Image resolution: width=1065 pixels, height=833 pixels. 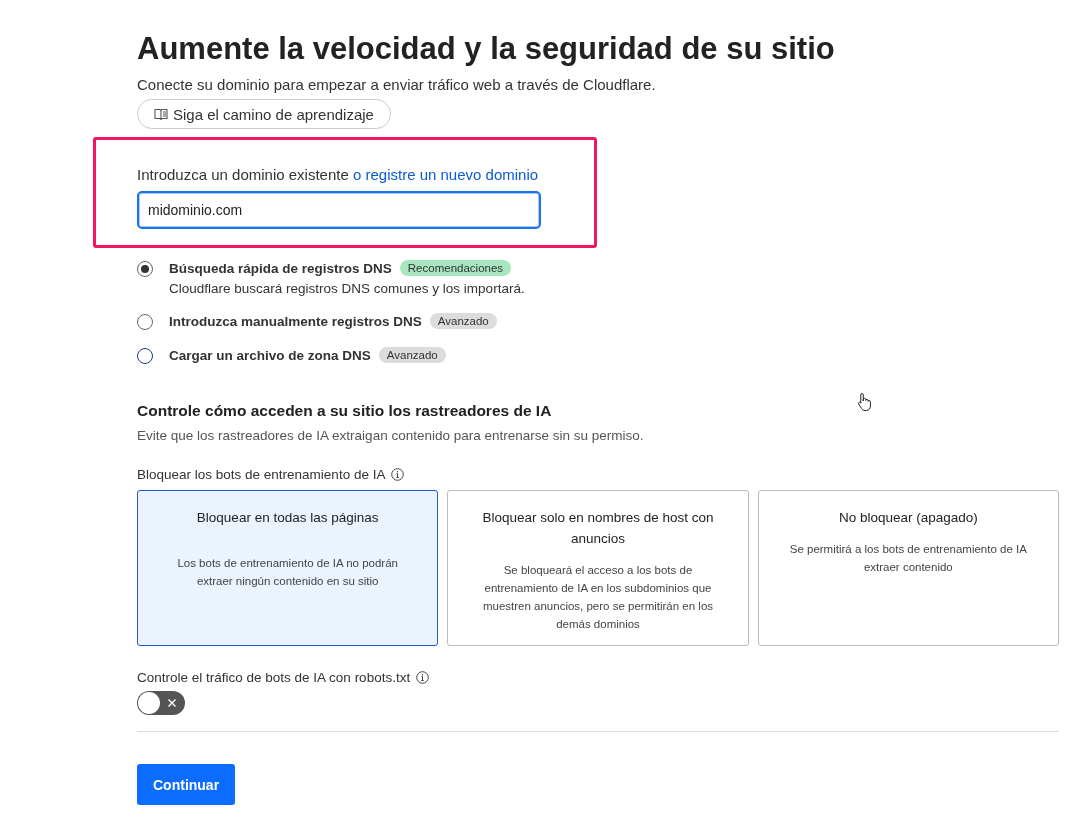 What do you see at coordinates (161, 114) in the screenshot?
I see `book-icon` at bounding box center [161, 114].